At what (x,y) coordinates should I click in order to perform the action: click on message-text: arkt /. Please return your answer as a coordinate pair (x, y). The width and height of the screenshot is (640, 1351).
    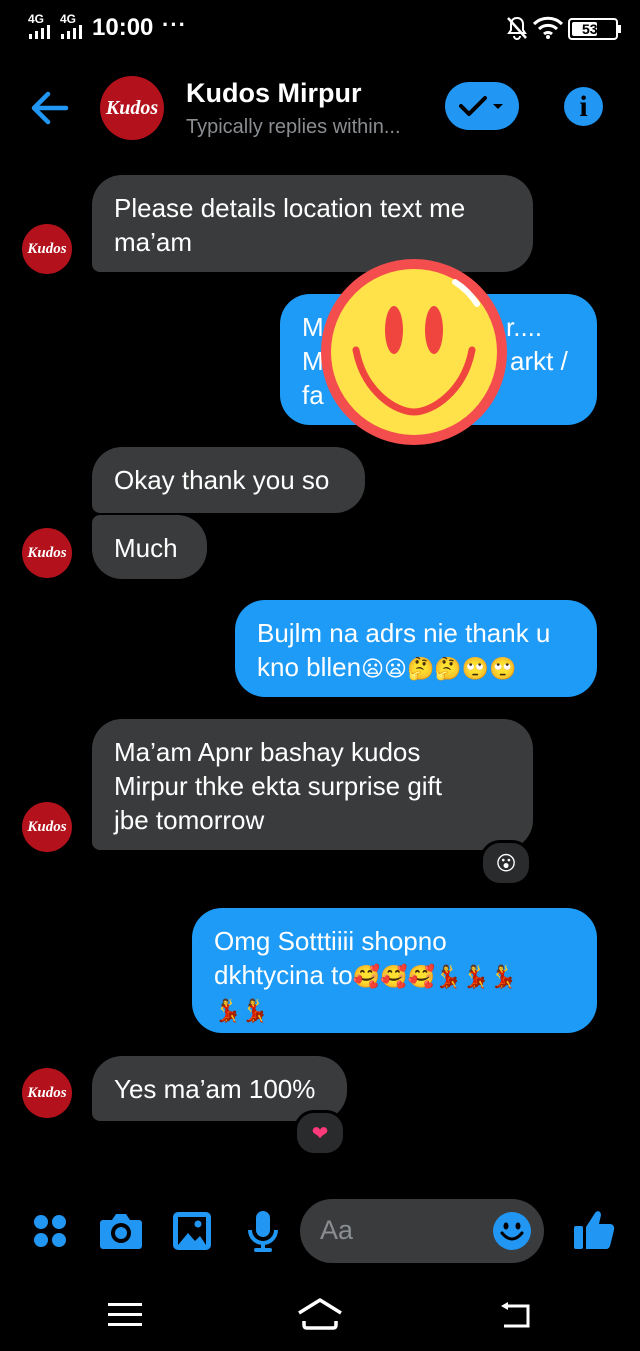
    Looking at the image, I should click on (539, 361).